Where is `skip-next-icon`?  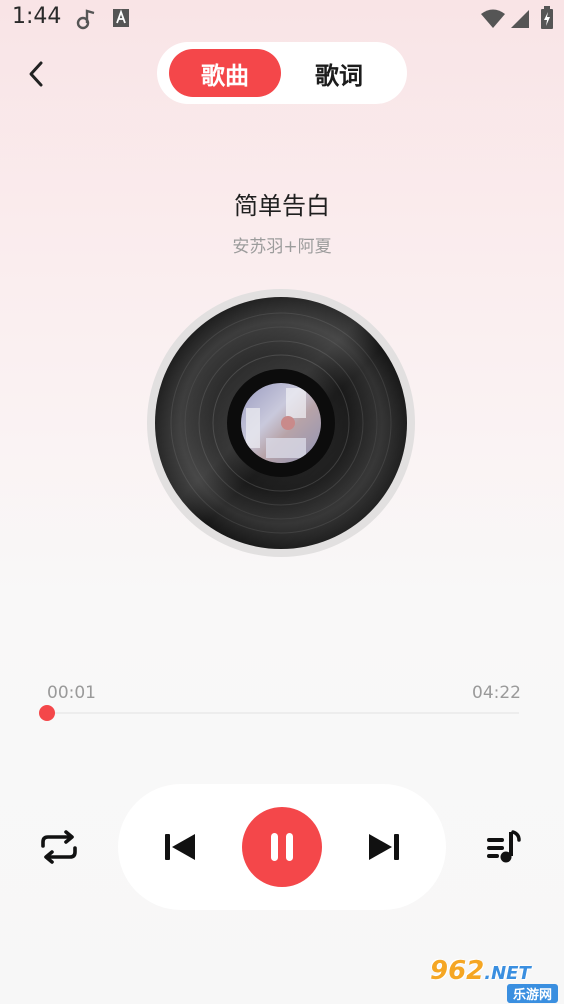
skip-next-icon is located at coordinates (384, 847).